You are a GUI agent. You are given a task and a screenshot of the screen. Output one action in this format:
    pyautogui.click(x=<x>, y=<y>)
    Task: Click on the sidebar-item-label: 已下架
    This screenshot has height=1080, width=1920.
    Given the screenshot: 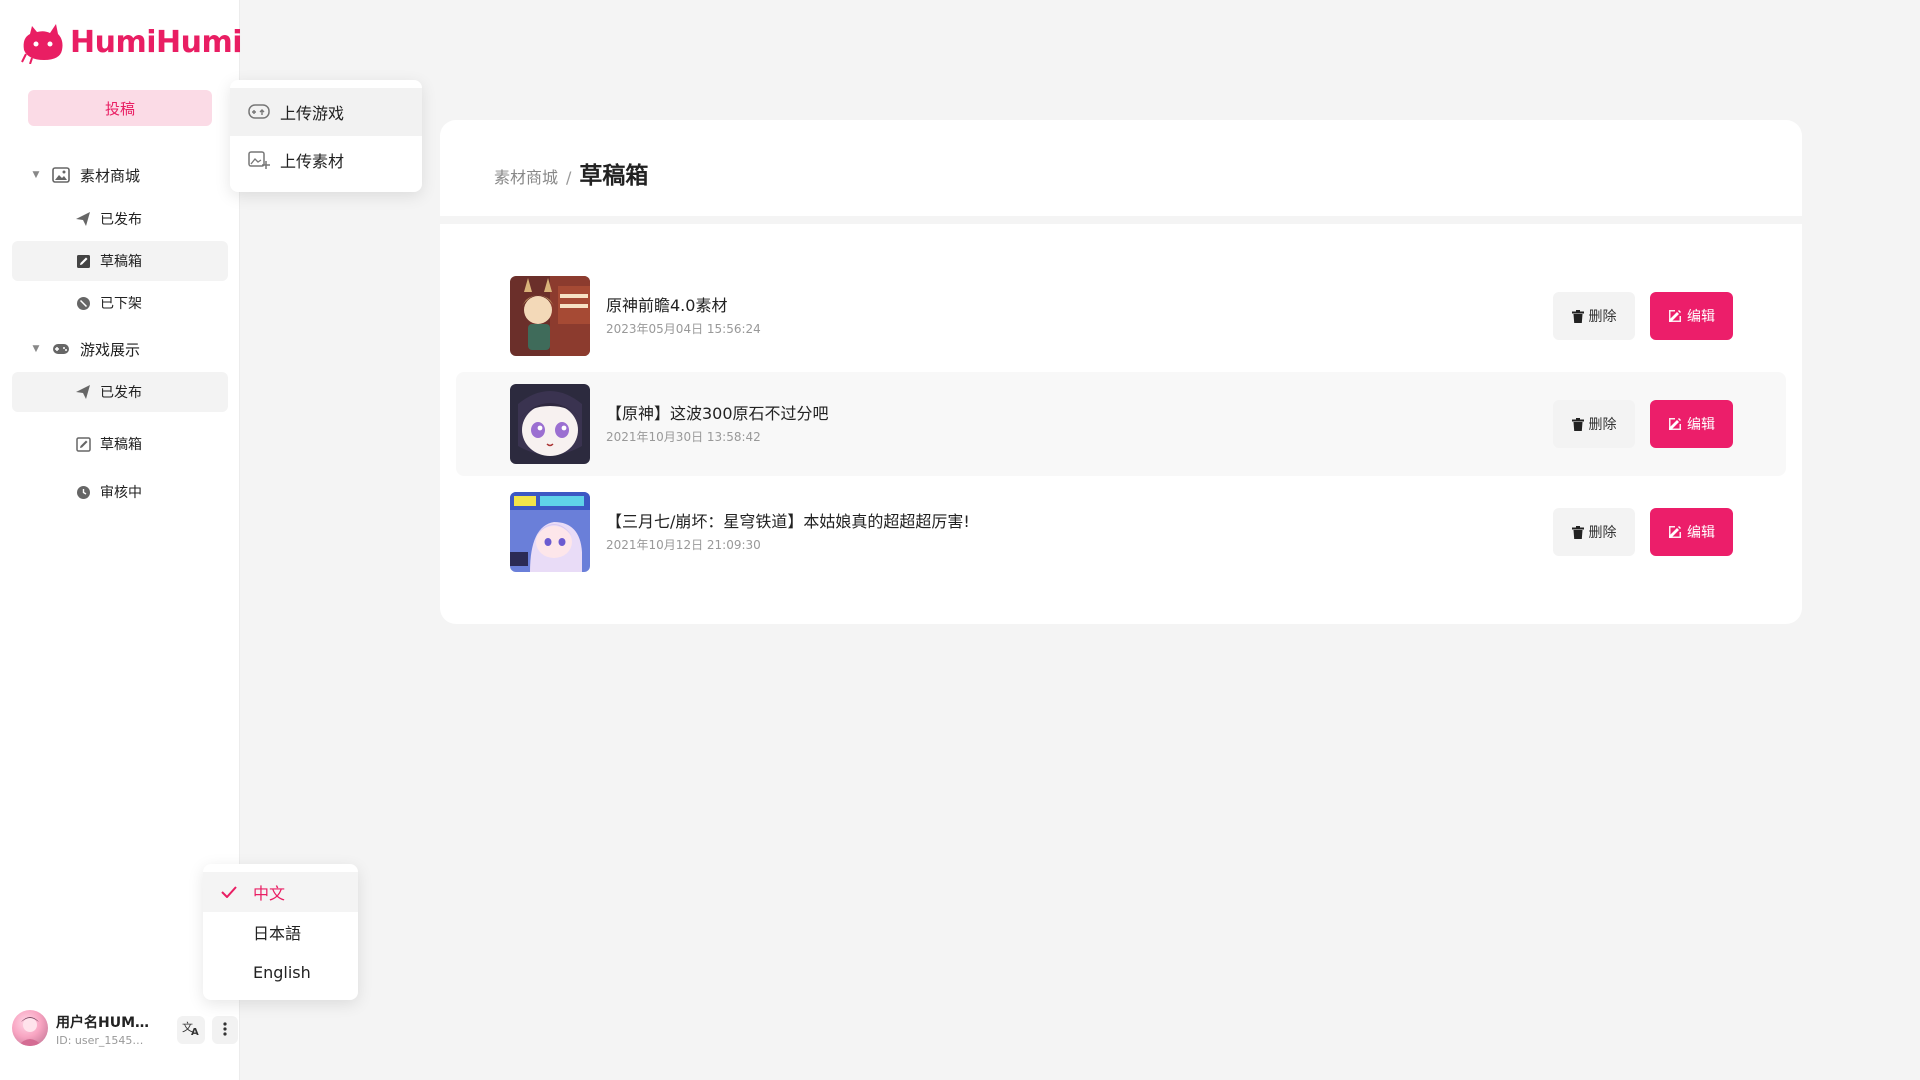 What is the action you would take?
    pyautogui.click(x=121, y=304)
    